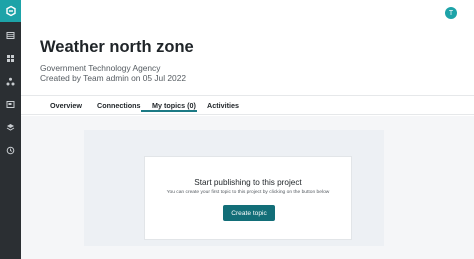  Describe the element at coordinates (10, 81) in the screenshot. I see `sharing-icon` at that location.